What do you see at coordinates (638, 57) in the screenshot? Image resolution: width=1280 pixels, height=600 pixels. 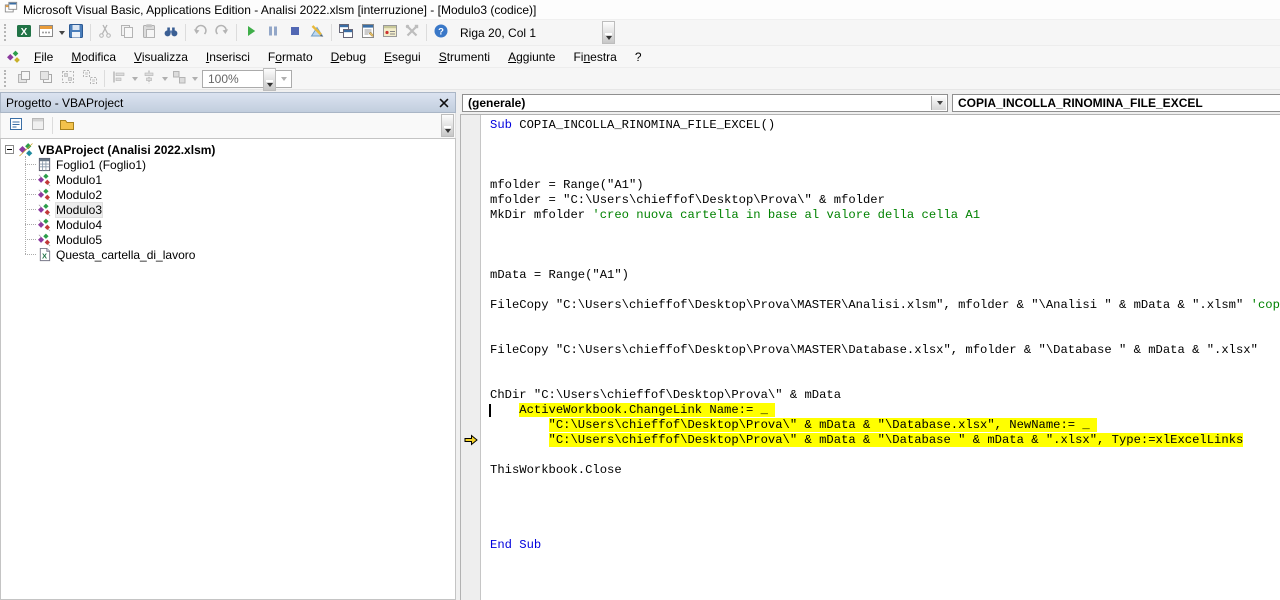 I see `menu-?: ?` at bounding box center [638, 57].